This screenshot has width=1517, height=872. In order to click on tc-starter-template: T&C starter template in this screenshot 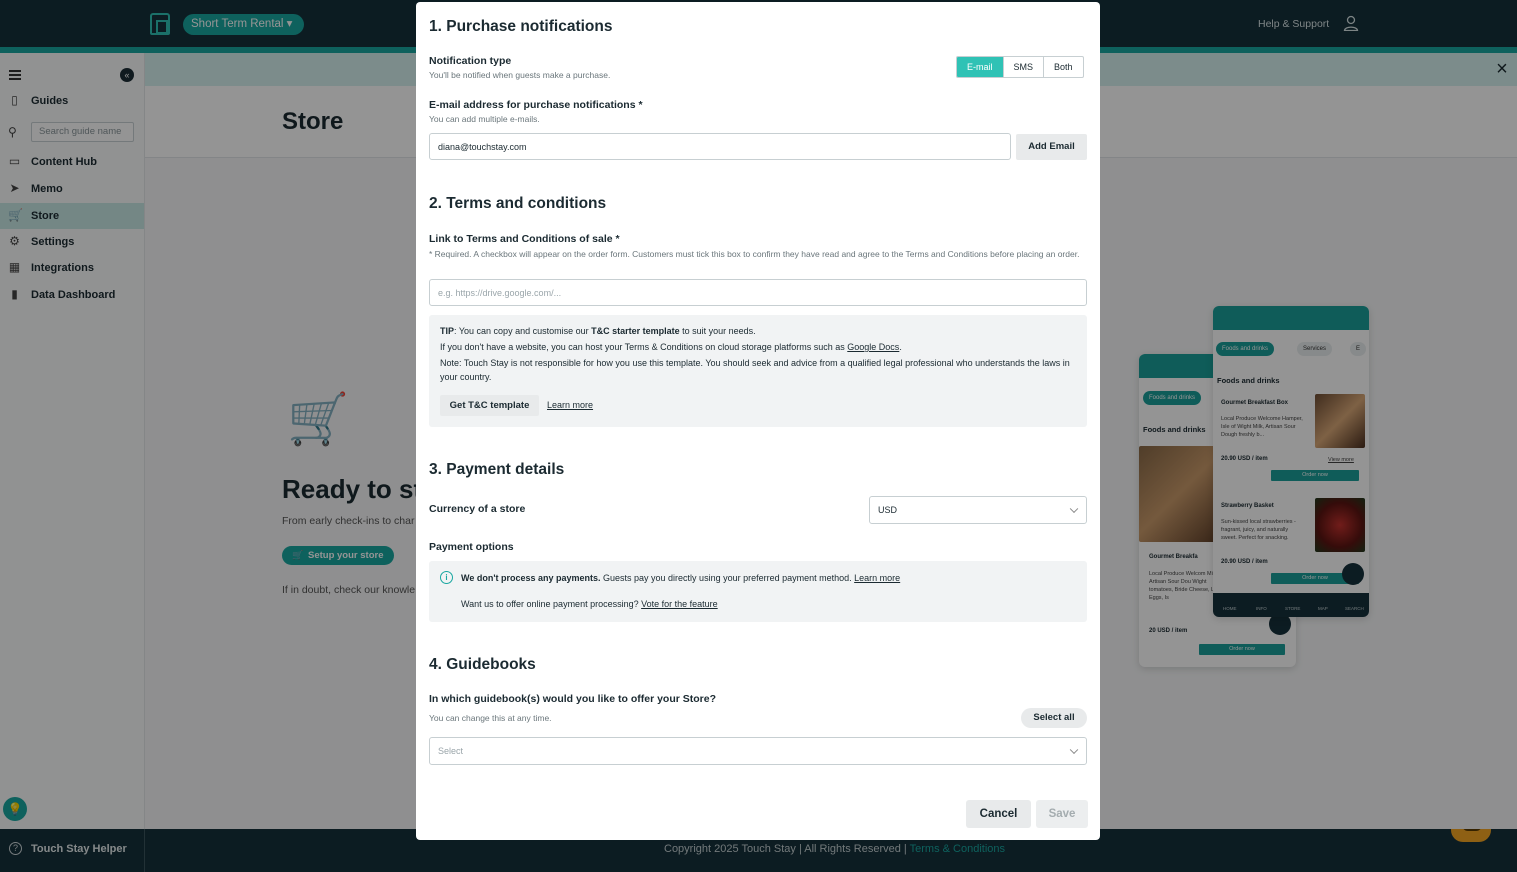, I will do `click(635, 331)`.